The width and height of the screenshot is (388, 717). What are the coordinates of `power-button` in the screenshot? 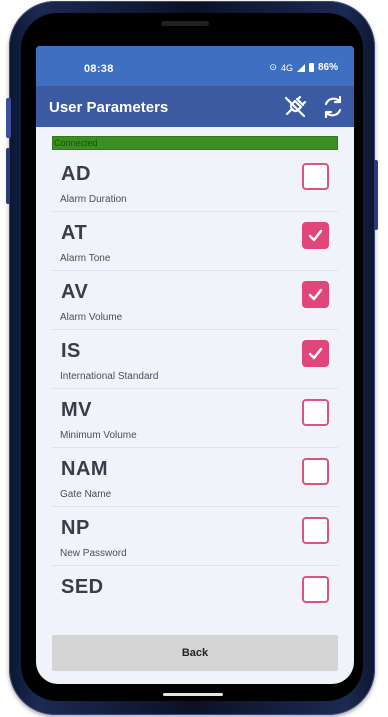 It's located at (376, 195).